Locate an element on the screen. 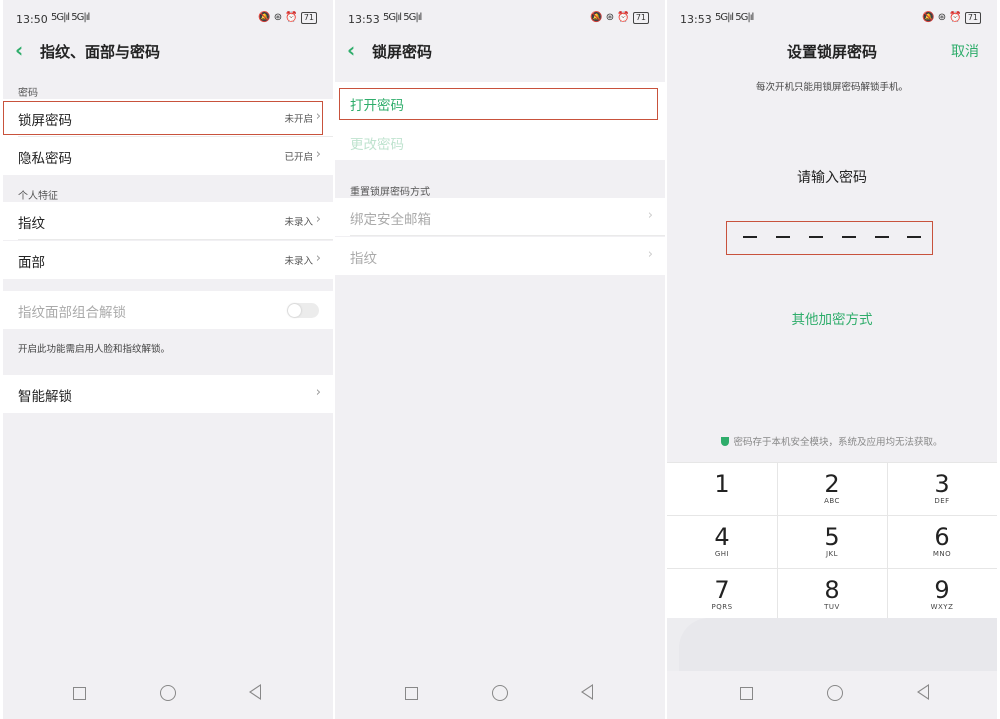 The height and width of the screenshot is (719, 1000). bind-email-row: 绑定安全邮箱 › is located at coordinates (500, 217).